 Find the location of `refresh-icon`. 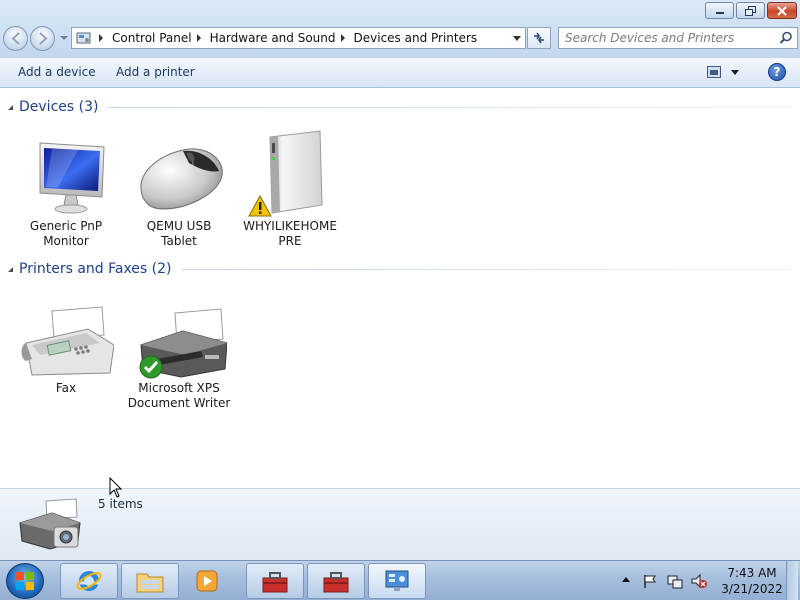

refresh-icon is located at coordinates (539, 38).